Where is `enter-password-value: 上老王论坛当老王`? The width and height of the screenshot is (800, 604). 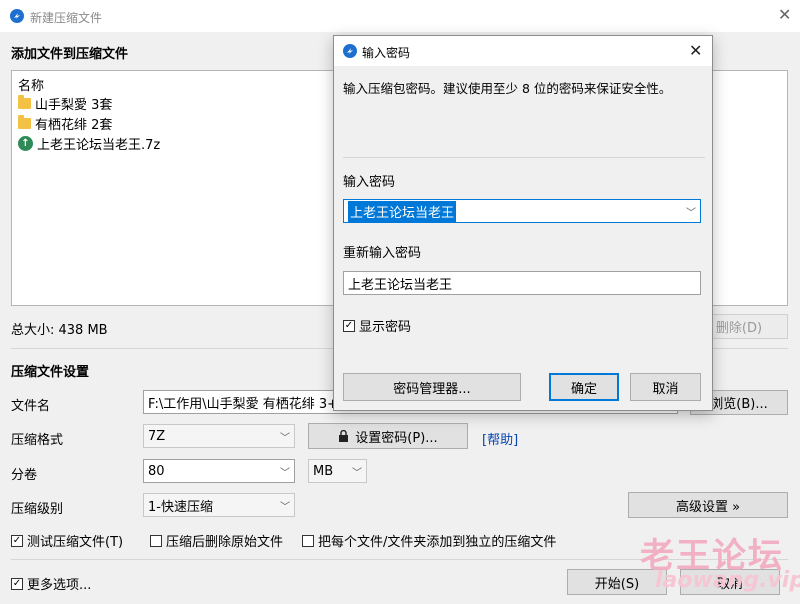
enter-password-value: 上老王论坛当老王 is located at coordinates (402, 211).